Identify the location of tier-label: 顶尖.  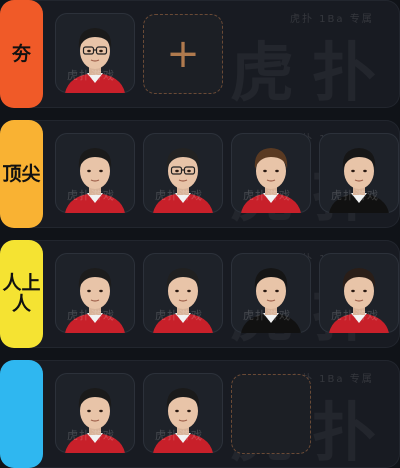
(21, 174).